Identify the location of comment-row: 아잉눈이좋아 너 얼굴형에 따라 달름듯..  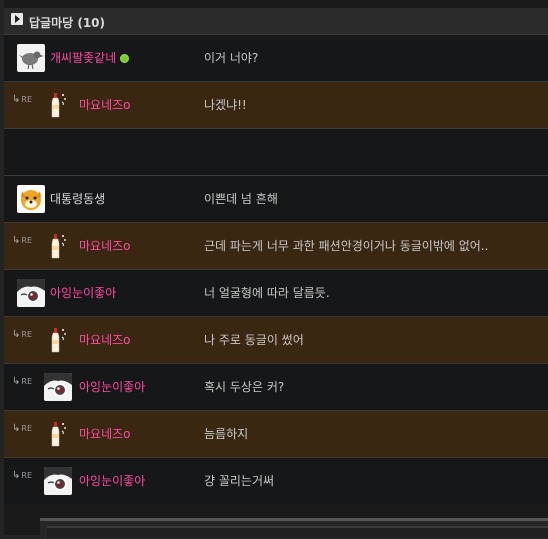
(276, 292).